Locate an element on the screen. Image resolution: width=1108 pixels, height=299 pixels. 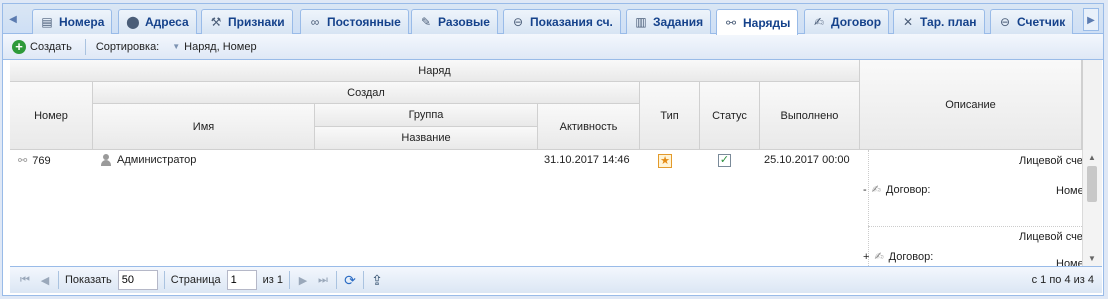
cell-type: ★ is located at coordinates (665, 161).